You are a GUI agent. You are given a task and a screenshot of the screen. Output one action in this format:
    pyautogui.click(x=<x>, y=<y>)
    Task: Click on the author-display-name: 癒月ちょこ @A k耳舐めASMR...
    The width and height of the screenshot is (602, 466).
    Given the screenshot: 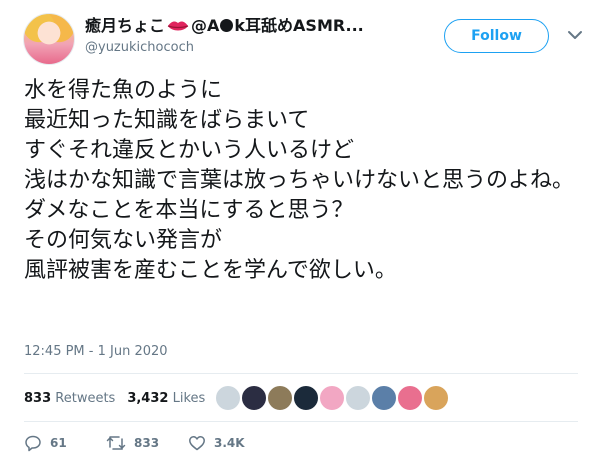 What is the action you would take?
    pyautogui.click(x=224, y=26)
    